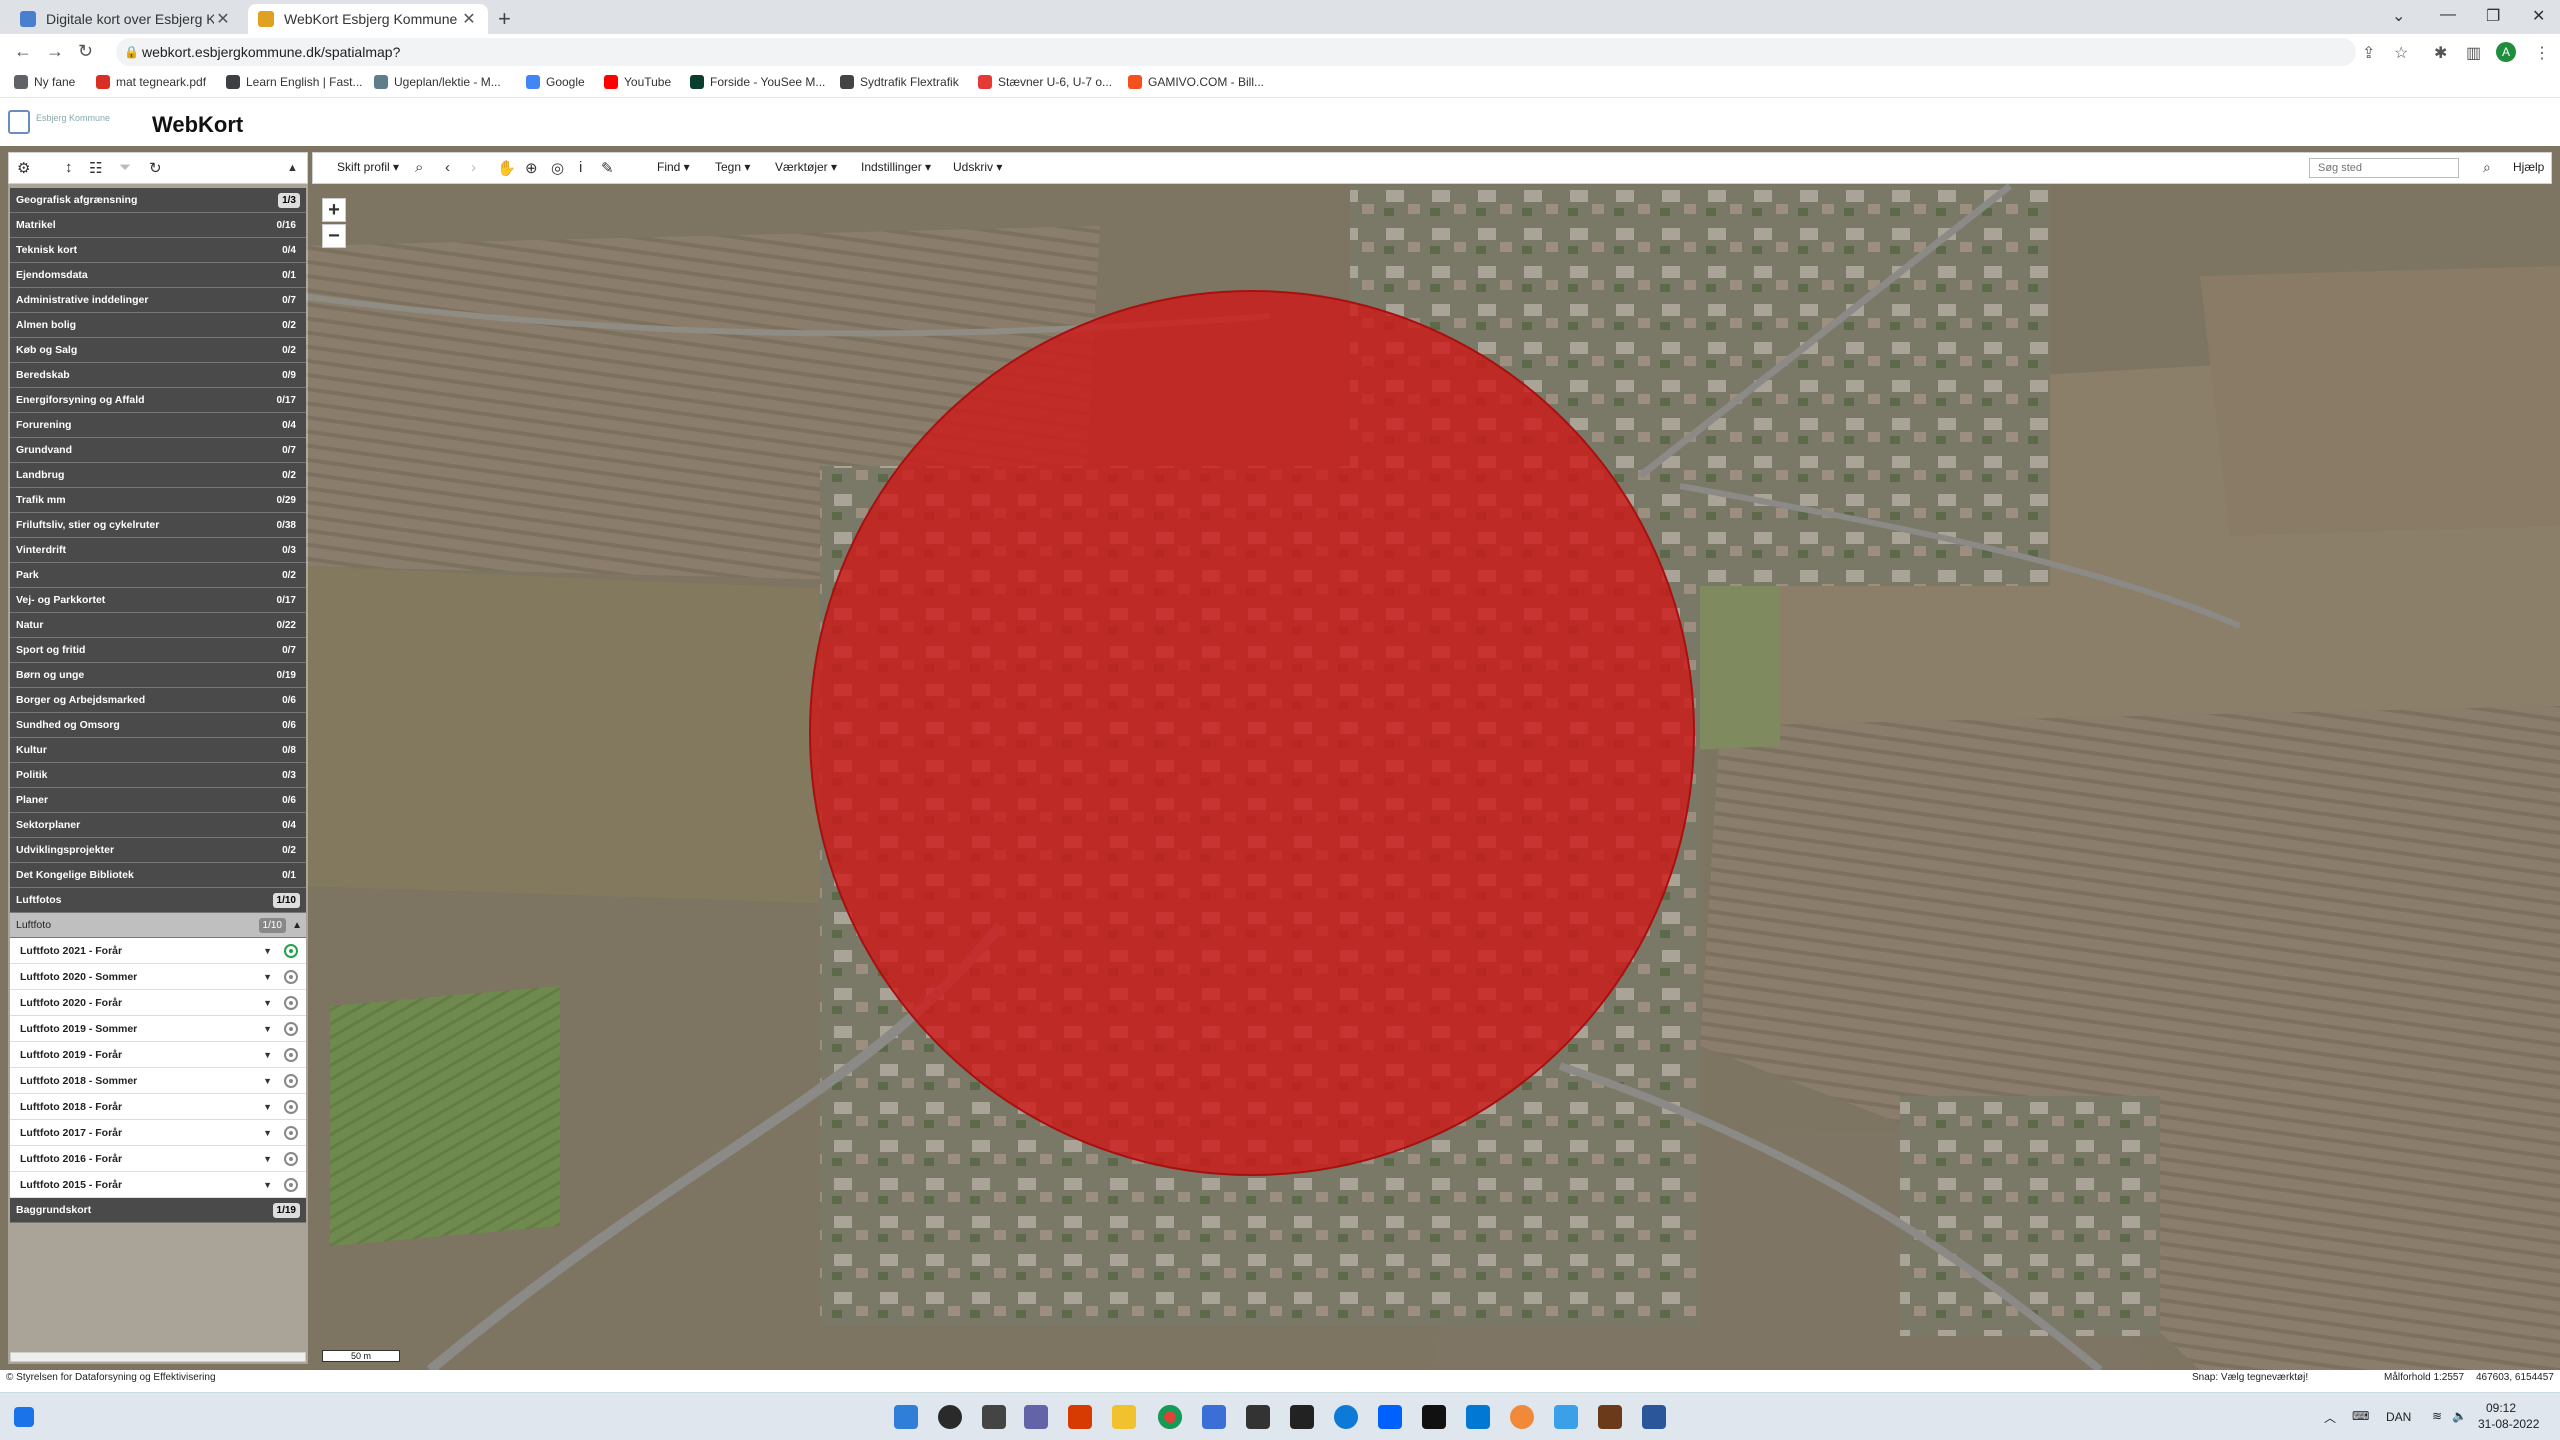 This screenshot has height=1440, width=2560. Describe the element at coordinates (994, 1417) in the screenshot. I see `task-view-icon` at that location.